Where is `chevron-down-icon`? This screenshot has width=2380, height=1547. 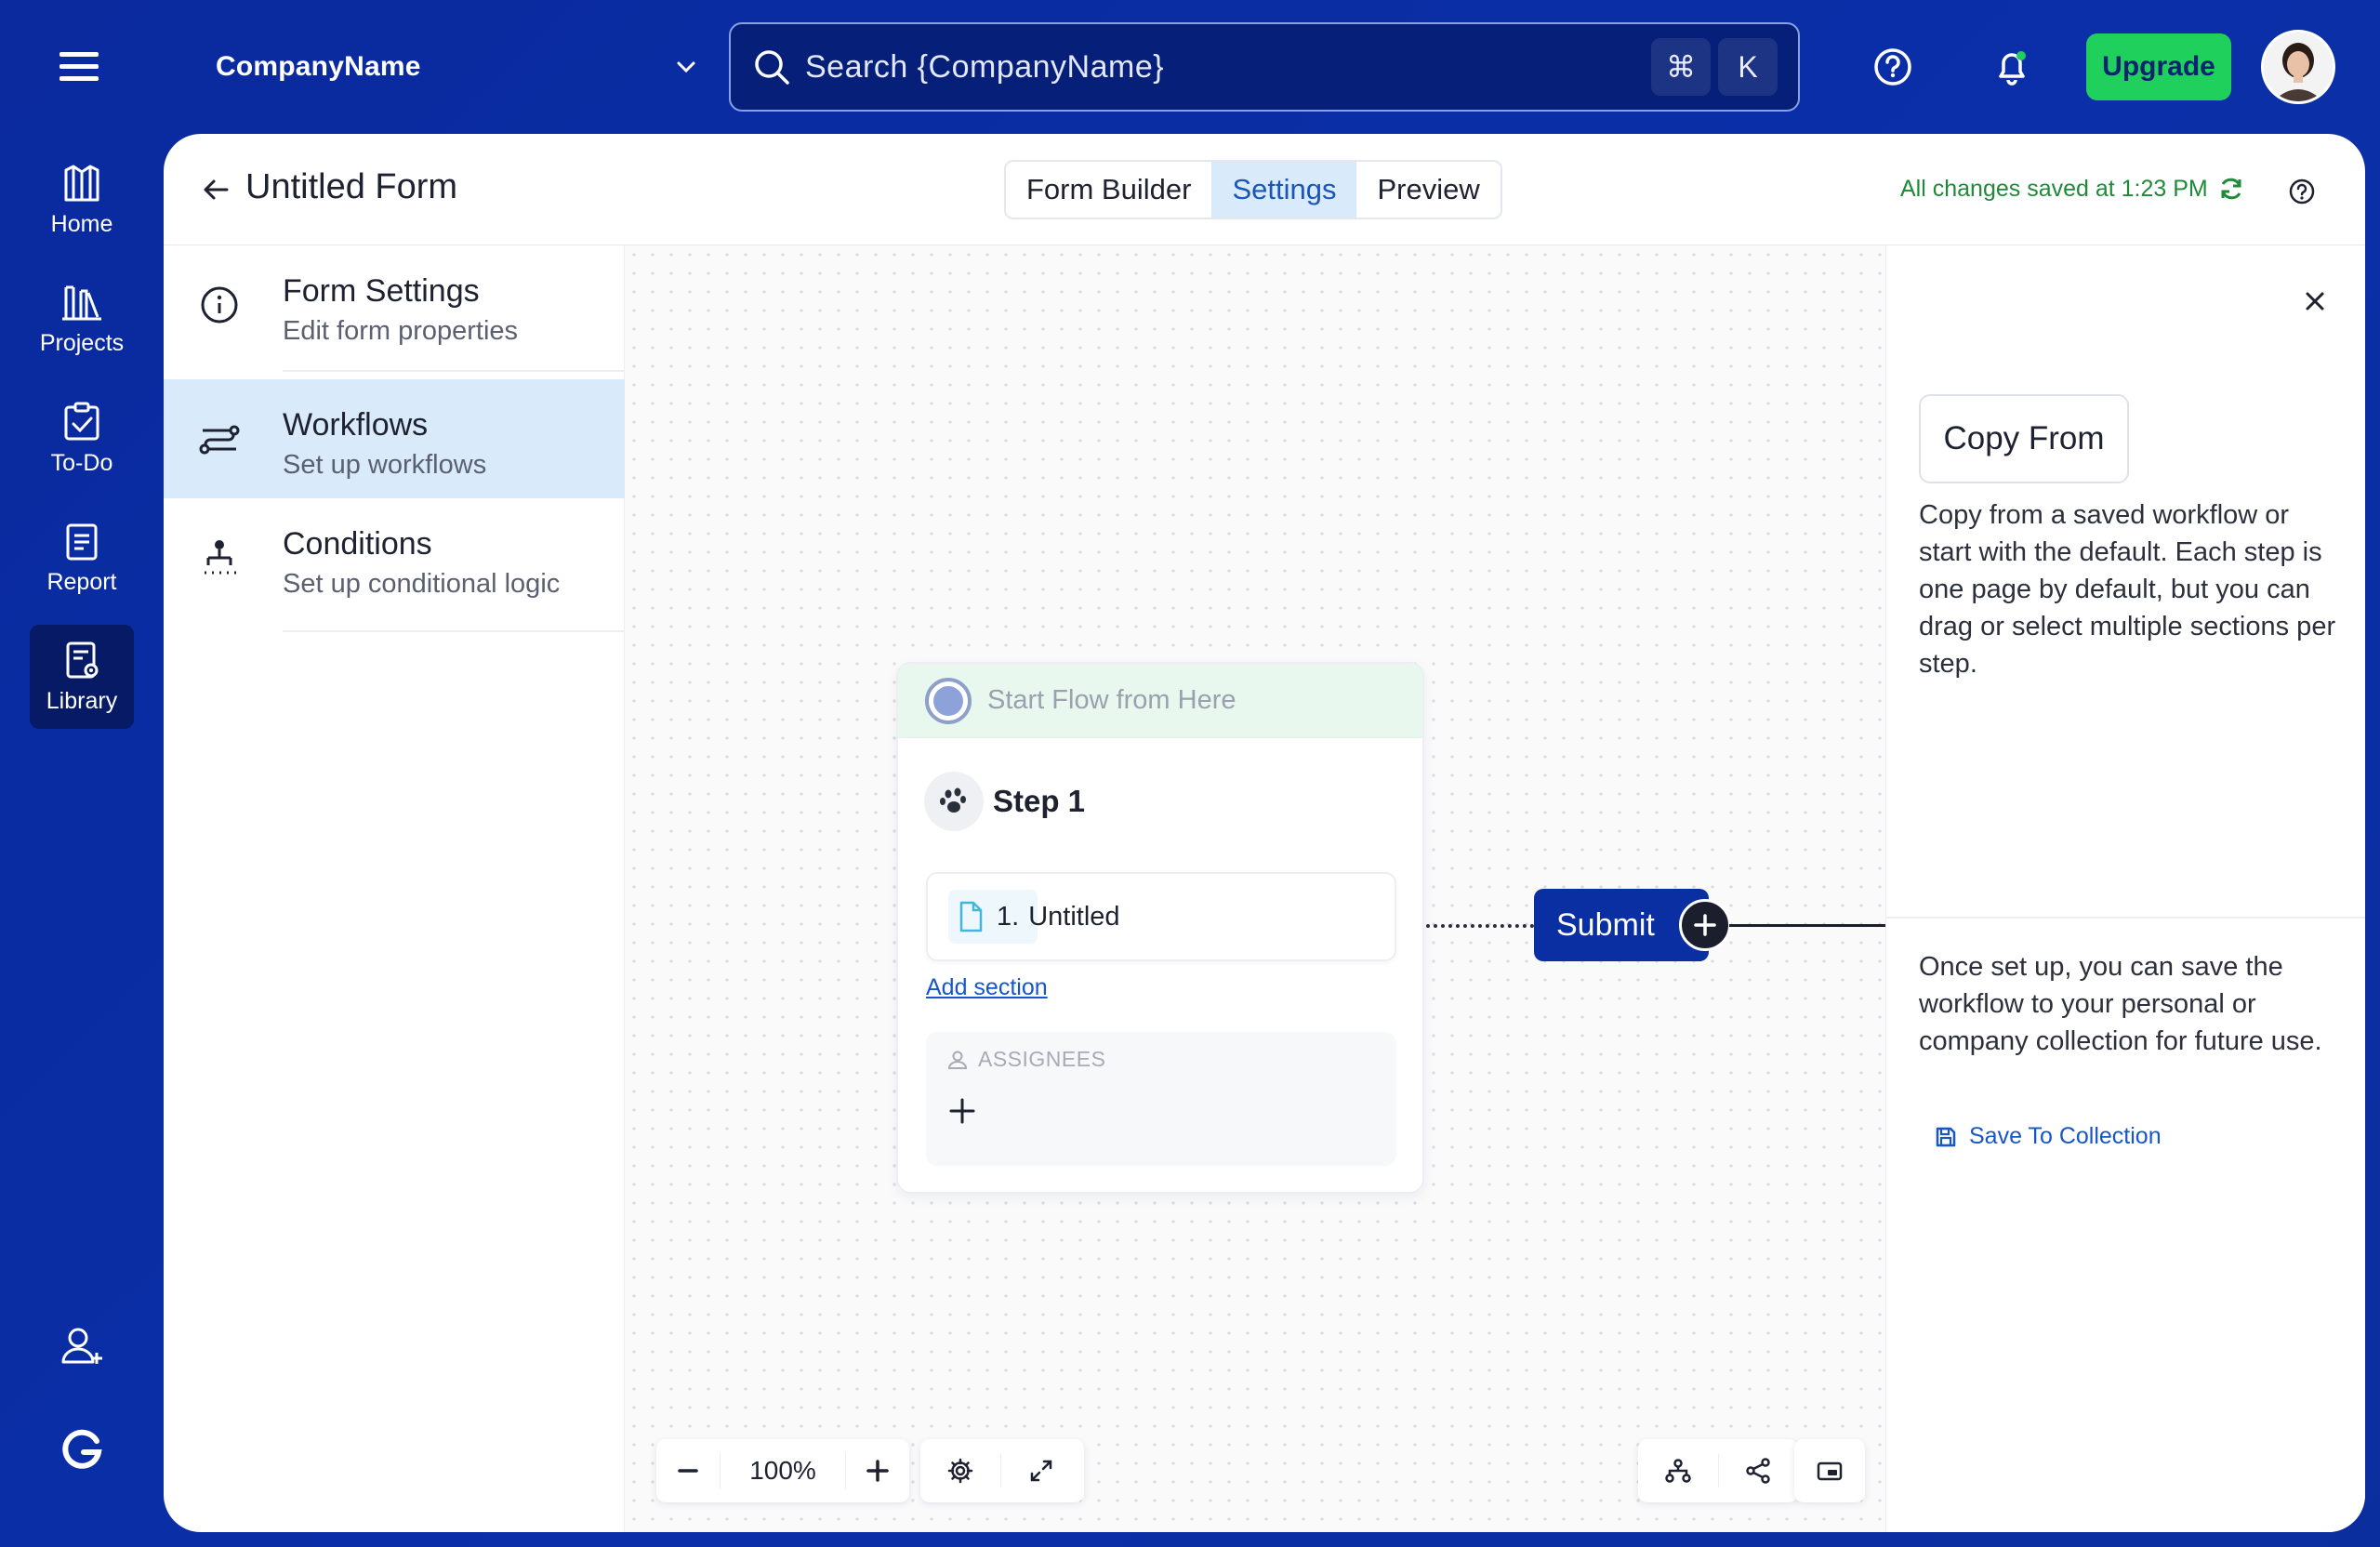 chevron-down-icon is located at coordinates (686, 67).